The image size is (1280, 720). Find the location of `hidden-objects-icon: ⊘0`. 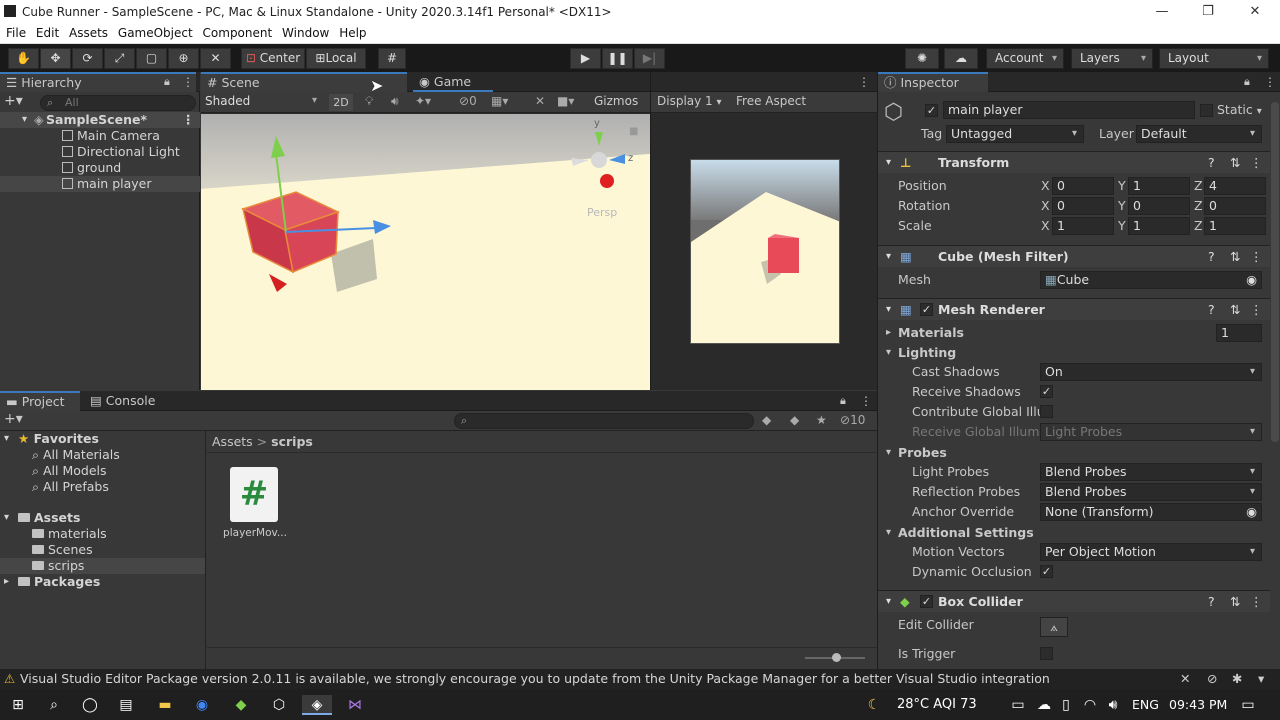

hidden-objects-icon: ⊘0 is located at coordinates (468, 101).